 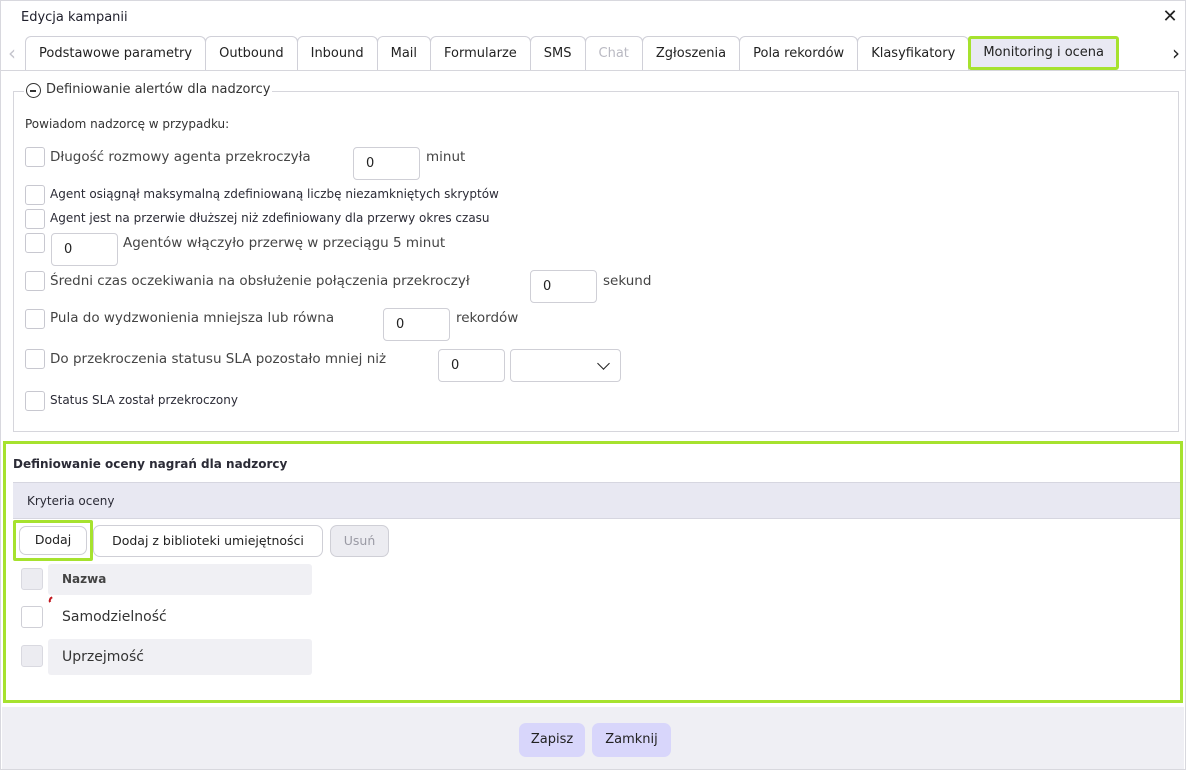 I want to click on tab-podstawowe-parametry: Podstawowe parametry, so click(x=116, y=53).